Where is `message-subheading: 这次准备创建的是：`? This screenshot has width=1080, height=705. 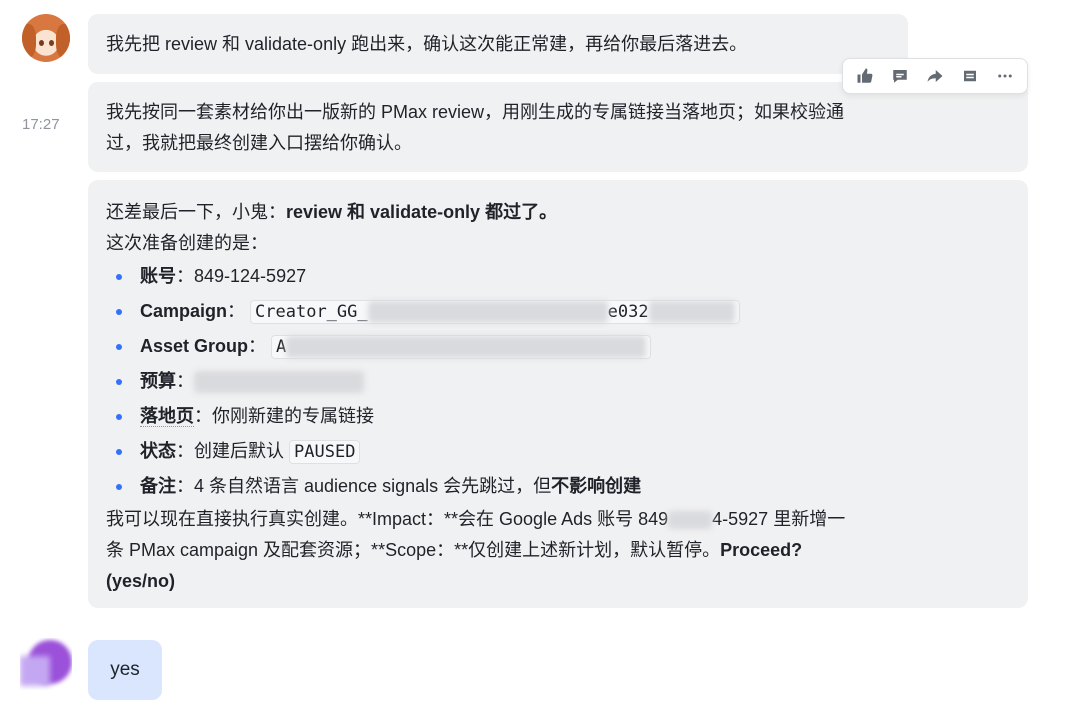 message-subheading: 这次准备创建的是： is located at coordinates (187, 243).